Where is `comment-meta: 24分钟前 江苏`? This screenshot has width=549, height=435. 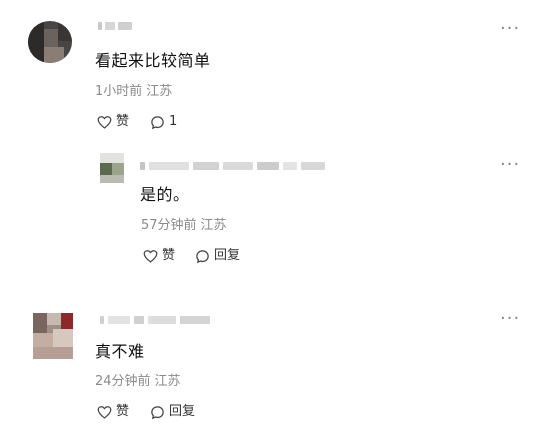
comment-meta: 24分钟前 江苏 is located at coordinates (138, 382).